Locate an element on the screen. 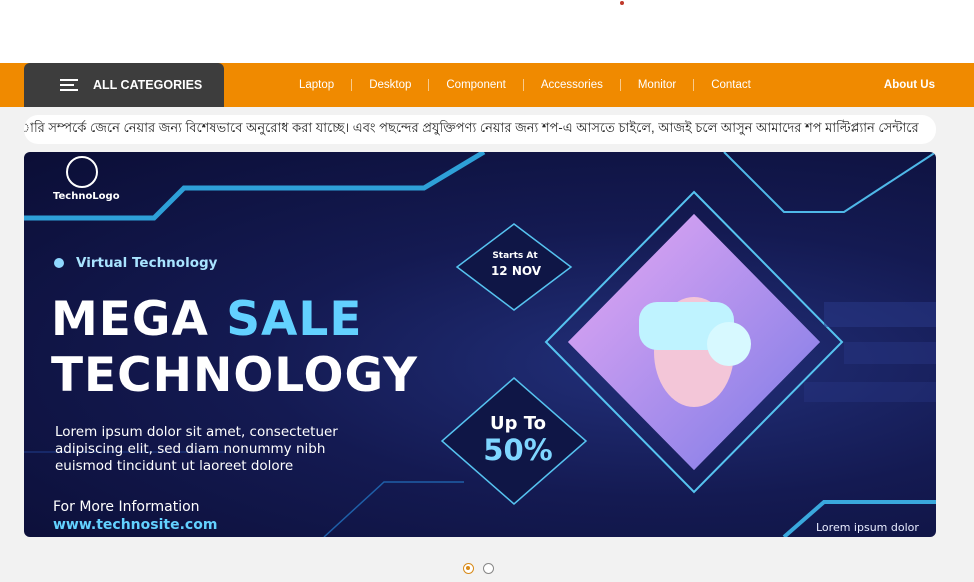 The image size is (974, 582). nav-link-component: Component is located at coordinates (475, 85).